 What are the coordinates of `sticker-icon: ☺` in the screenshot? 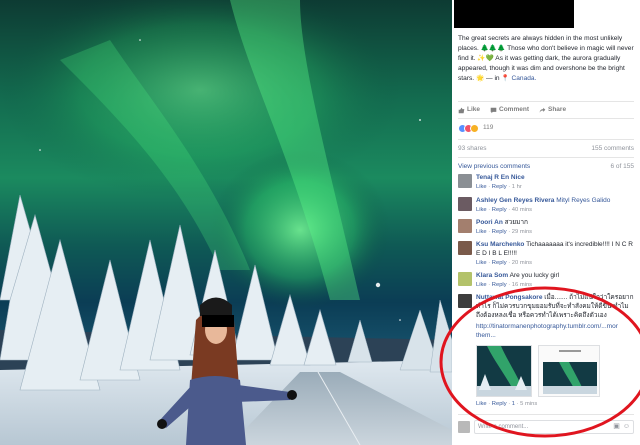 It's located at (626, 426).